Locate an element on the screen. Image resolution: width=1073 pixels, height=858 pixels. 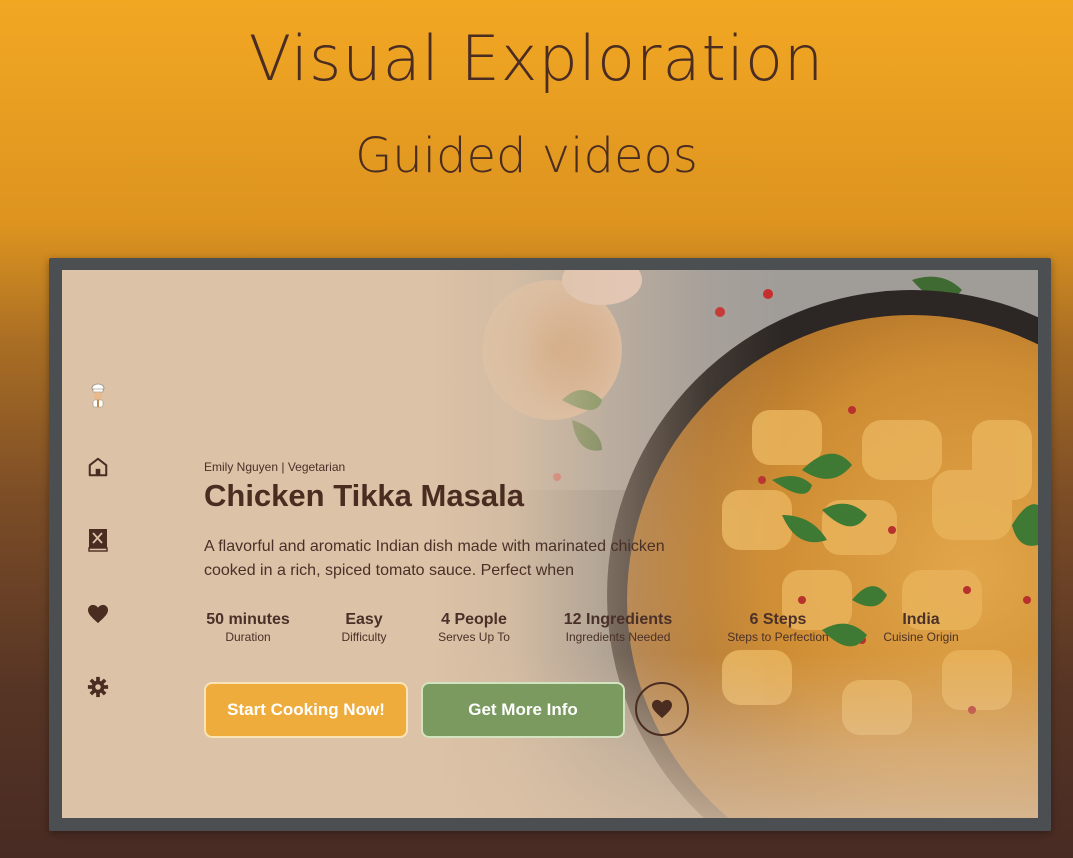
get-more-info-button: Get More Info is located at coordinates (523, 710).